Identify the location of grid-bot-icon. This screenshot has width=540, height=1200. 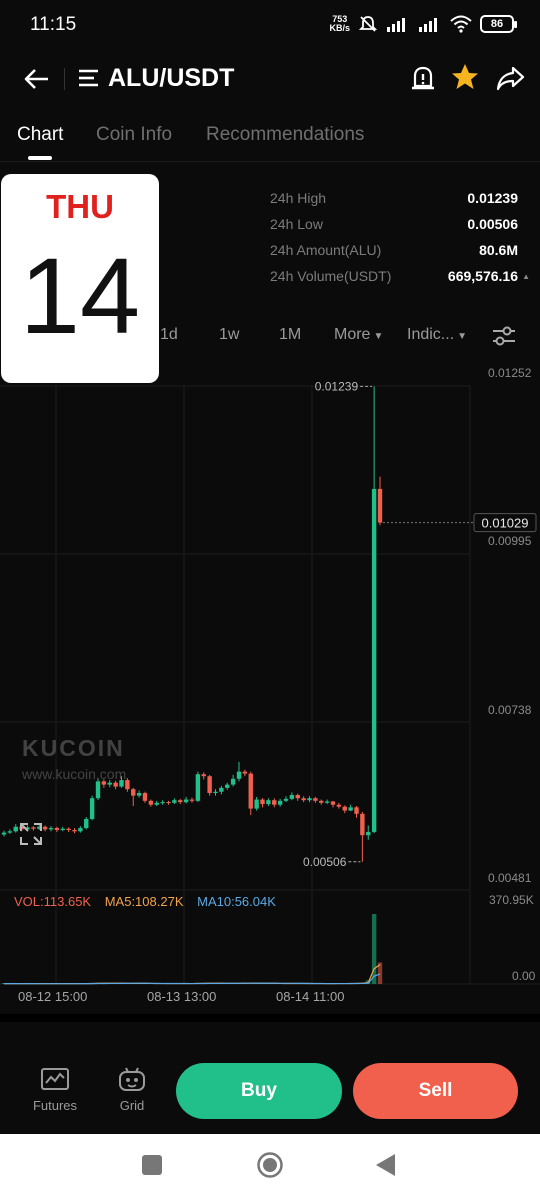
(132, 1079).